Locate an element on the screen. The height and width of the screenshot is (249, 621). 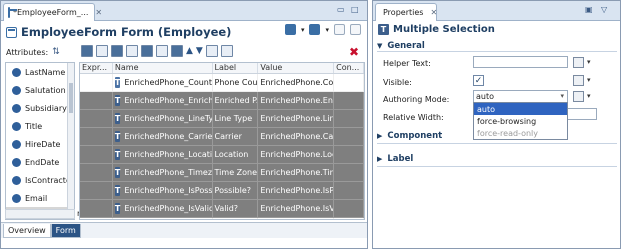
list-item: Title is located at coordinates (40, 126).